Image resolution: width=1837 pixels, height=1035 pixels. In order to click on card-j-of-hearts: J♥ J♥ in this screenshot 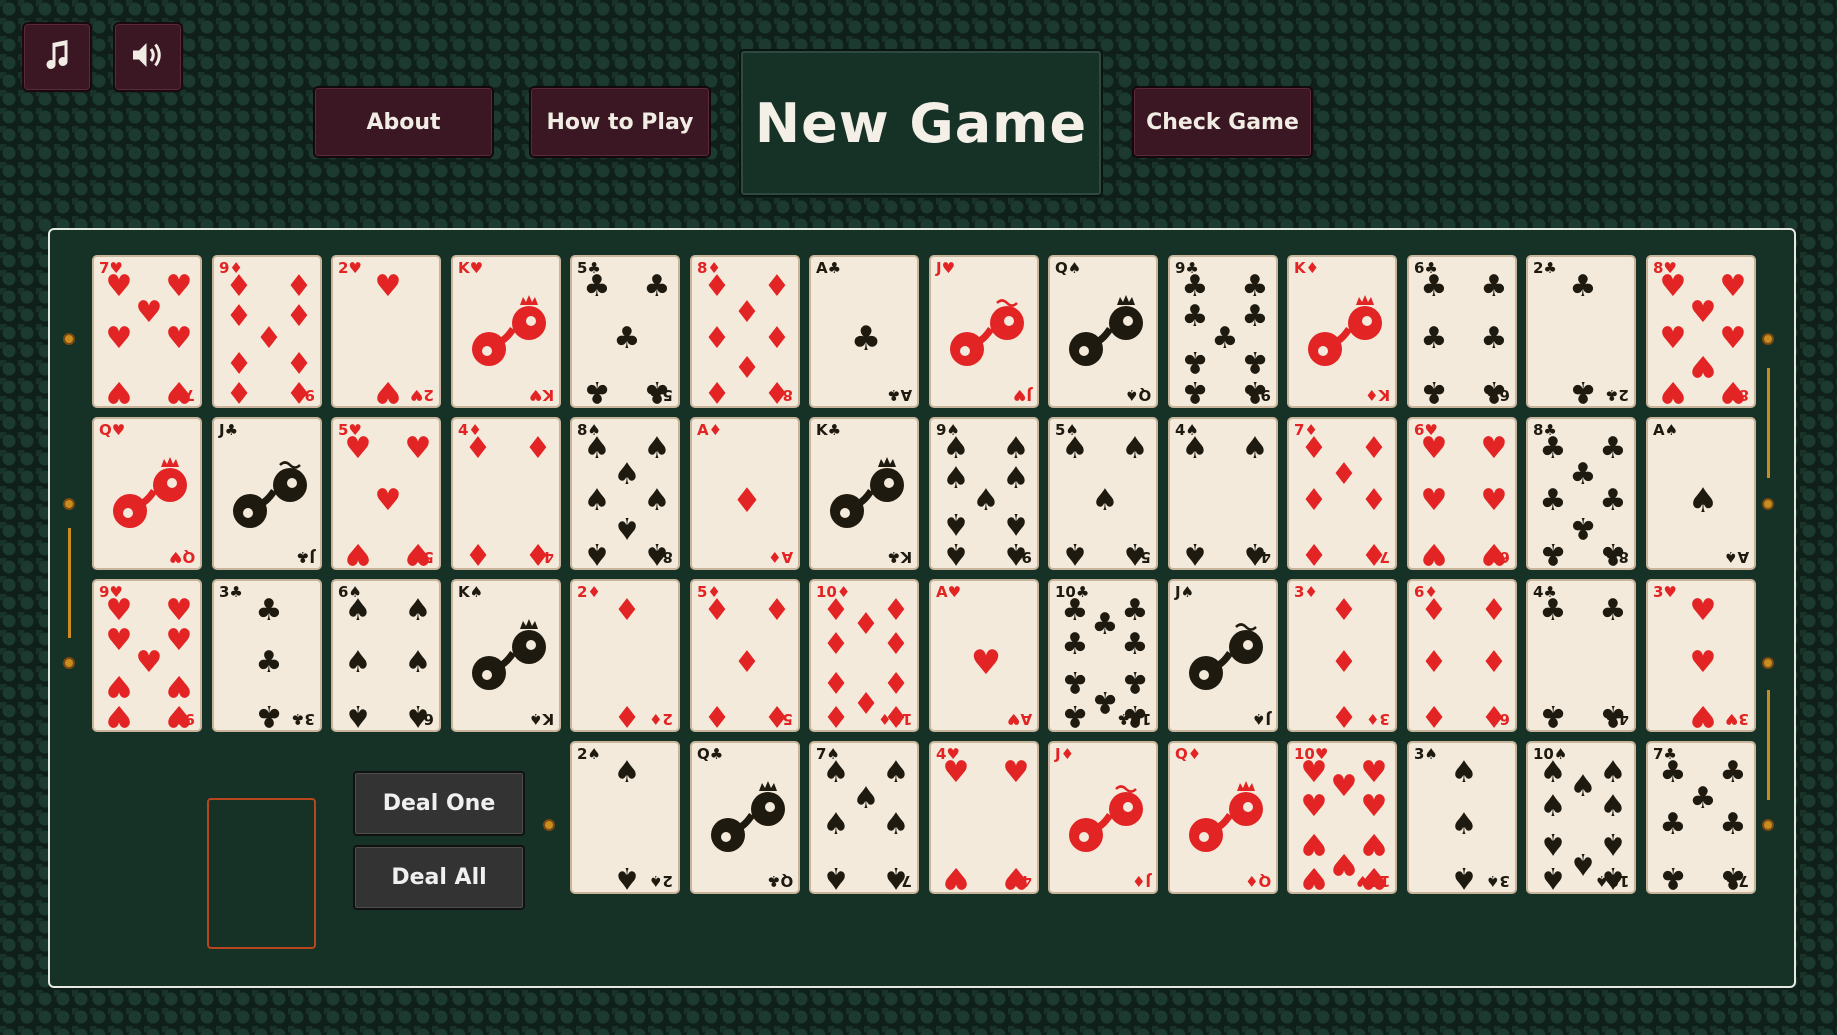, I will do `click(984, 331)`.